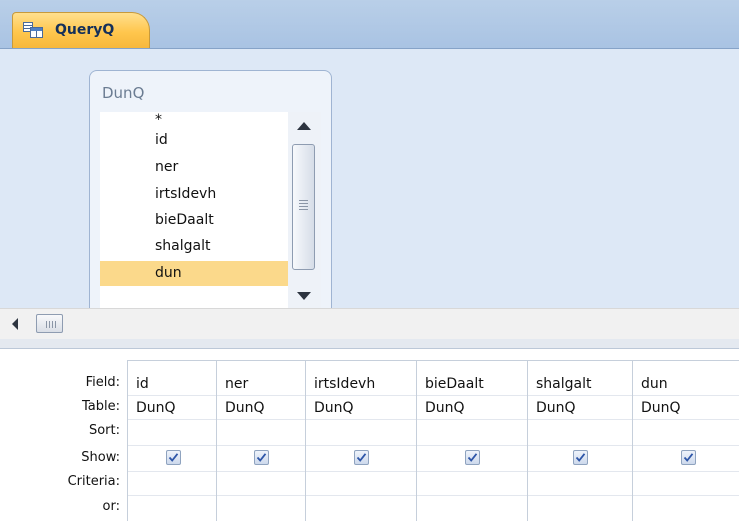  Describe the element at coordinates (361, 384) in the screenshot. I see `field-cell: irtsIdevh` at that location.